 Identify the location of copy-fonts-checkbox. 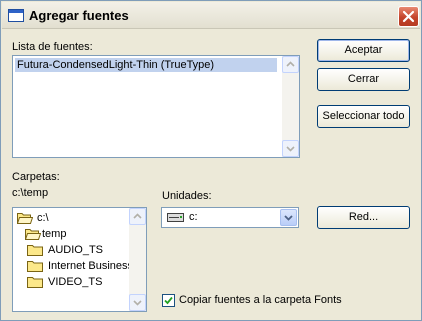
(168, 300).